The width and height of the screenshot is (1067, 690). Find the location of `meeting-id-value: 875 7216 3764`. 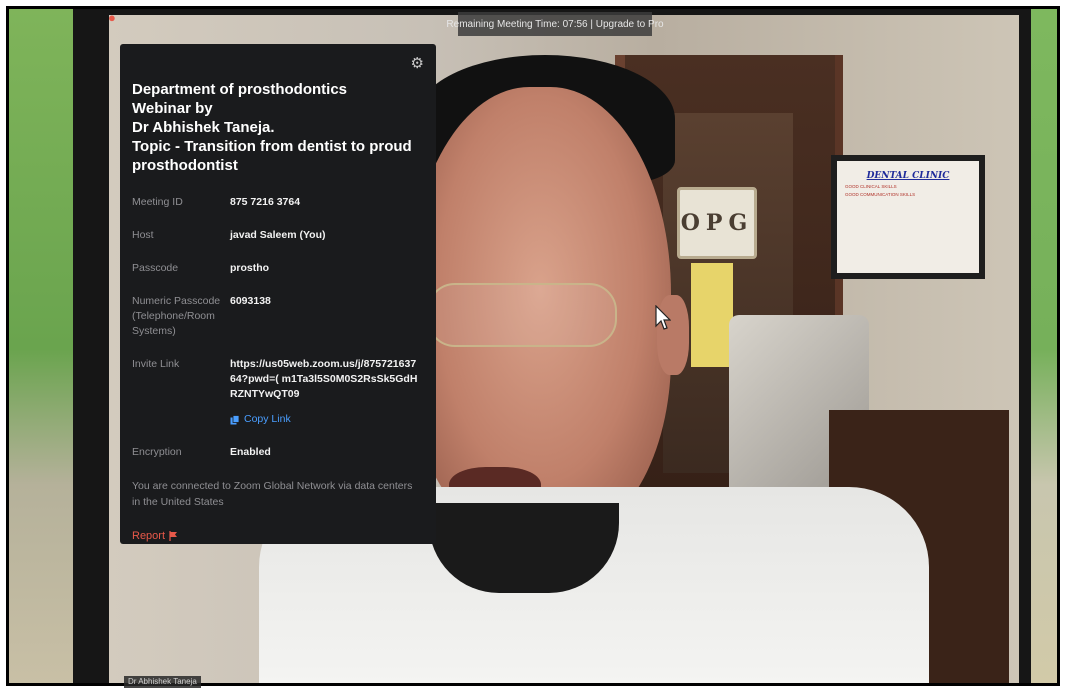

meeting-id-value: 875 7216 3764 is located at coordinates (265, 202).